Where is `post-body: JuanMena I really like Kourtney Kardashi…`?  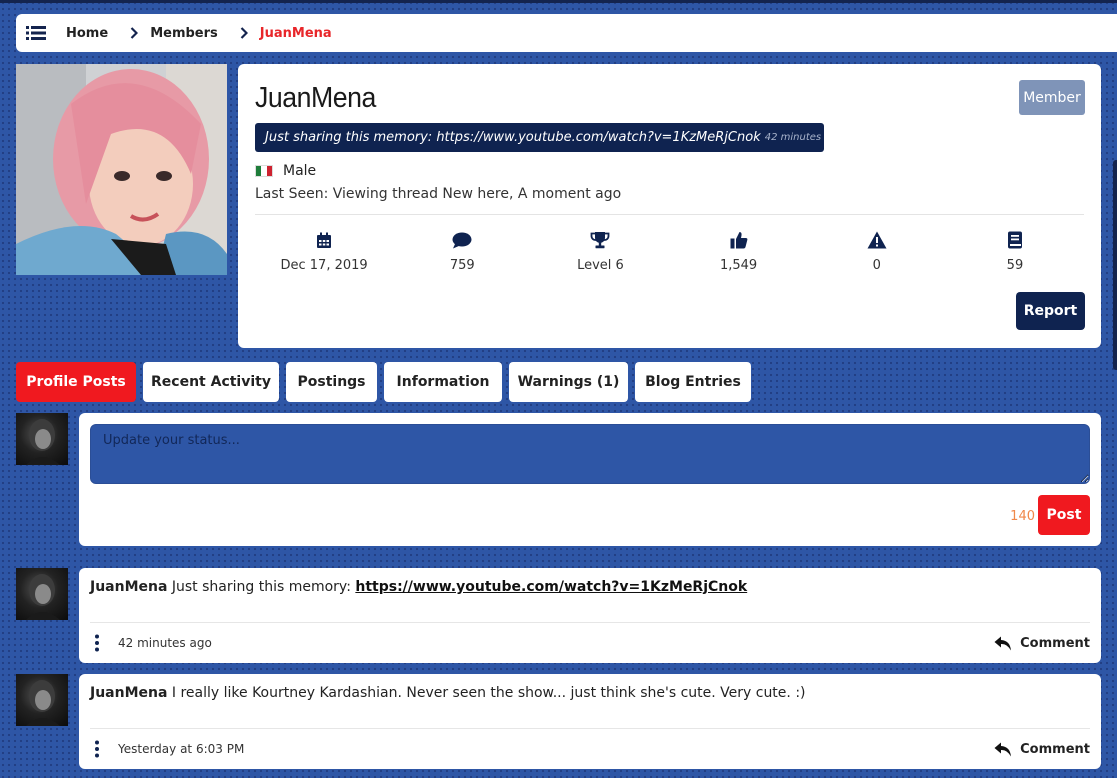 post-body: JuanMena I really like Kourtney Kardashi… is located at coordinates (448, 693).